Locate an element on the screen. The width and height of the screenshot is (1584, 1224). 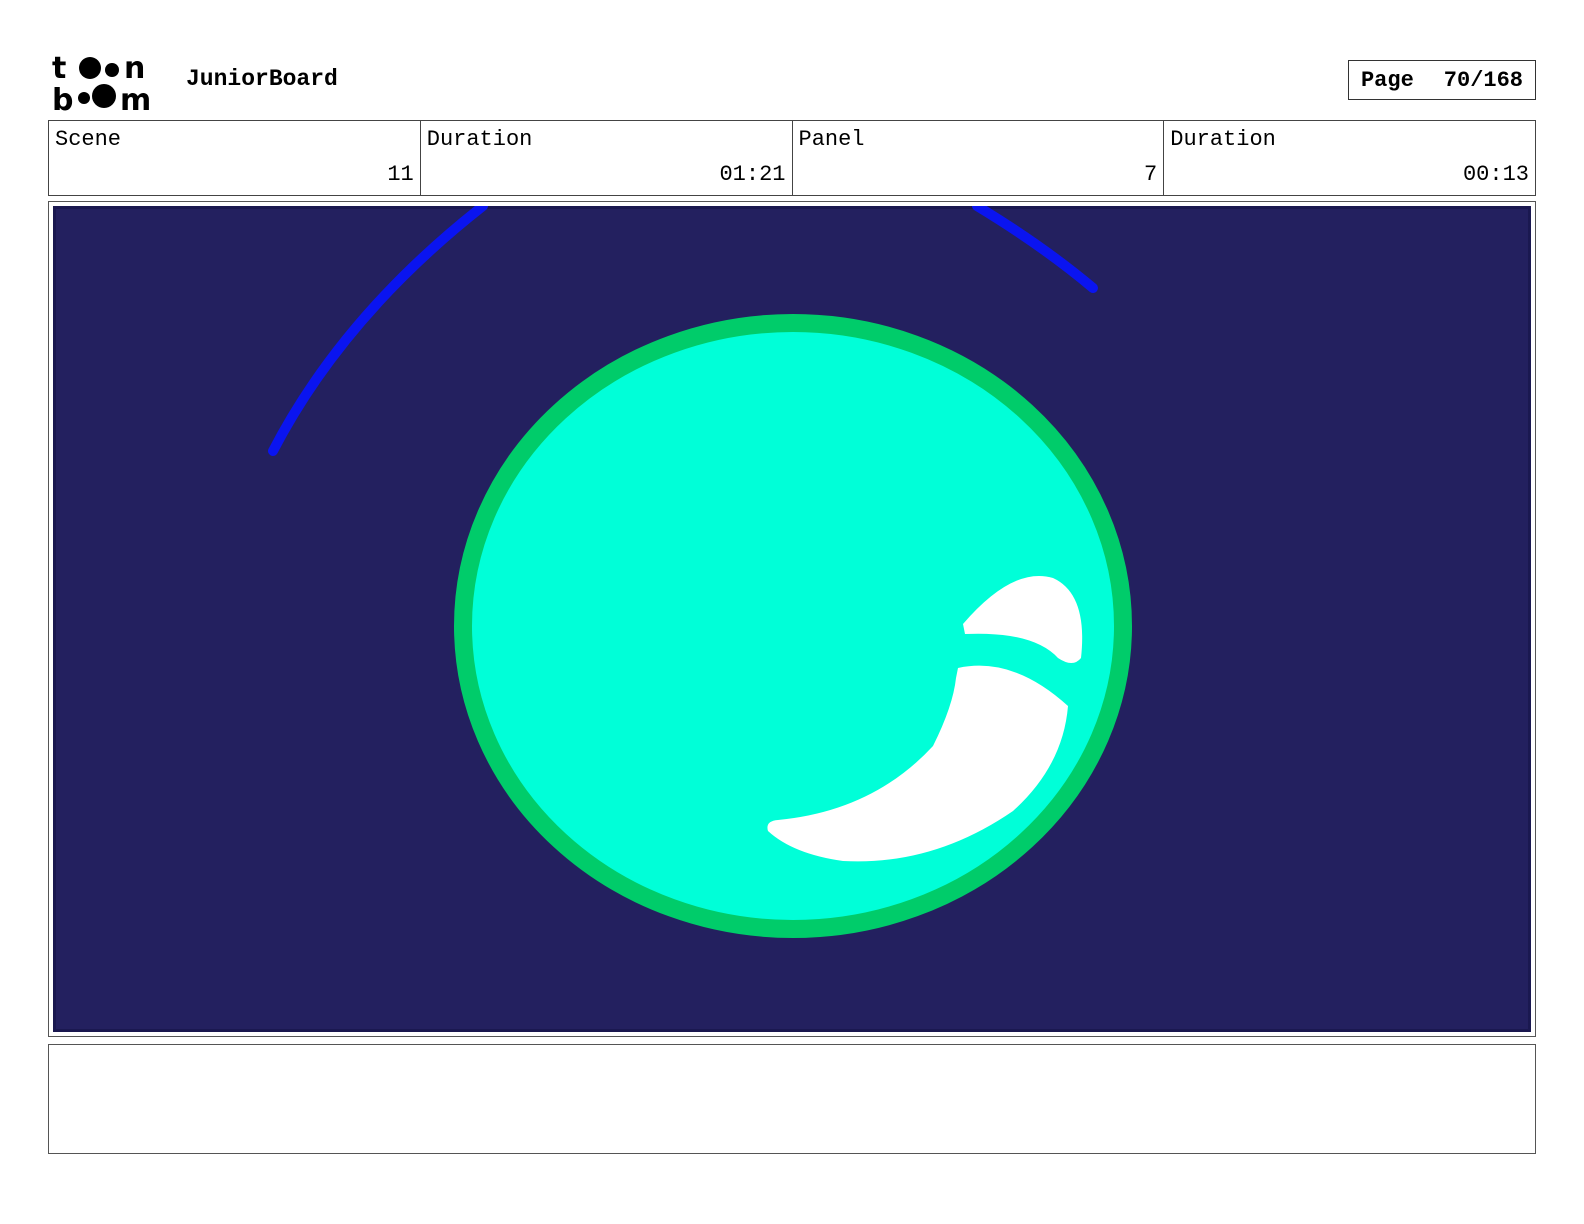
scene-value: 11 is located at coordinates (400, 174).